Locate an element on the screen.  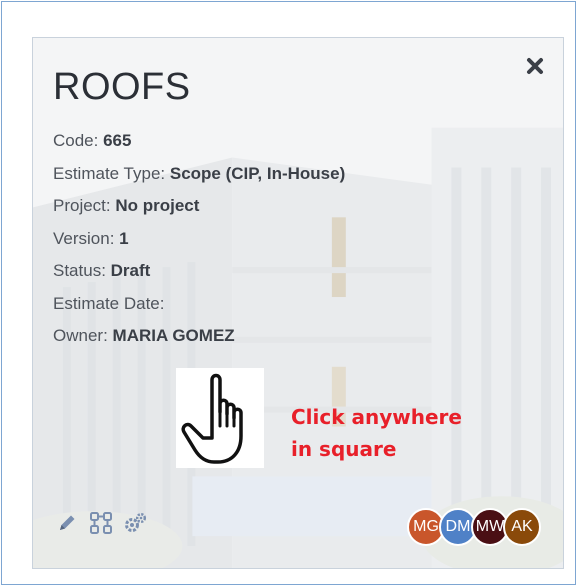
avatar: AK is located at coordinates (522, 527).